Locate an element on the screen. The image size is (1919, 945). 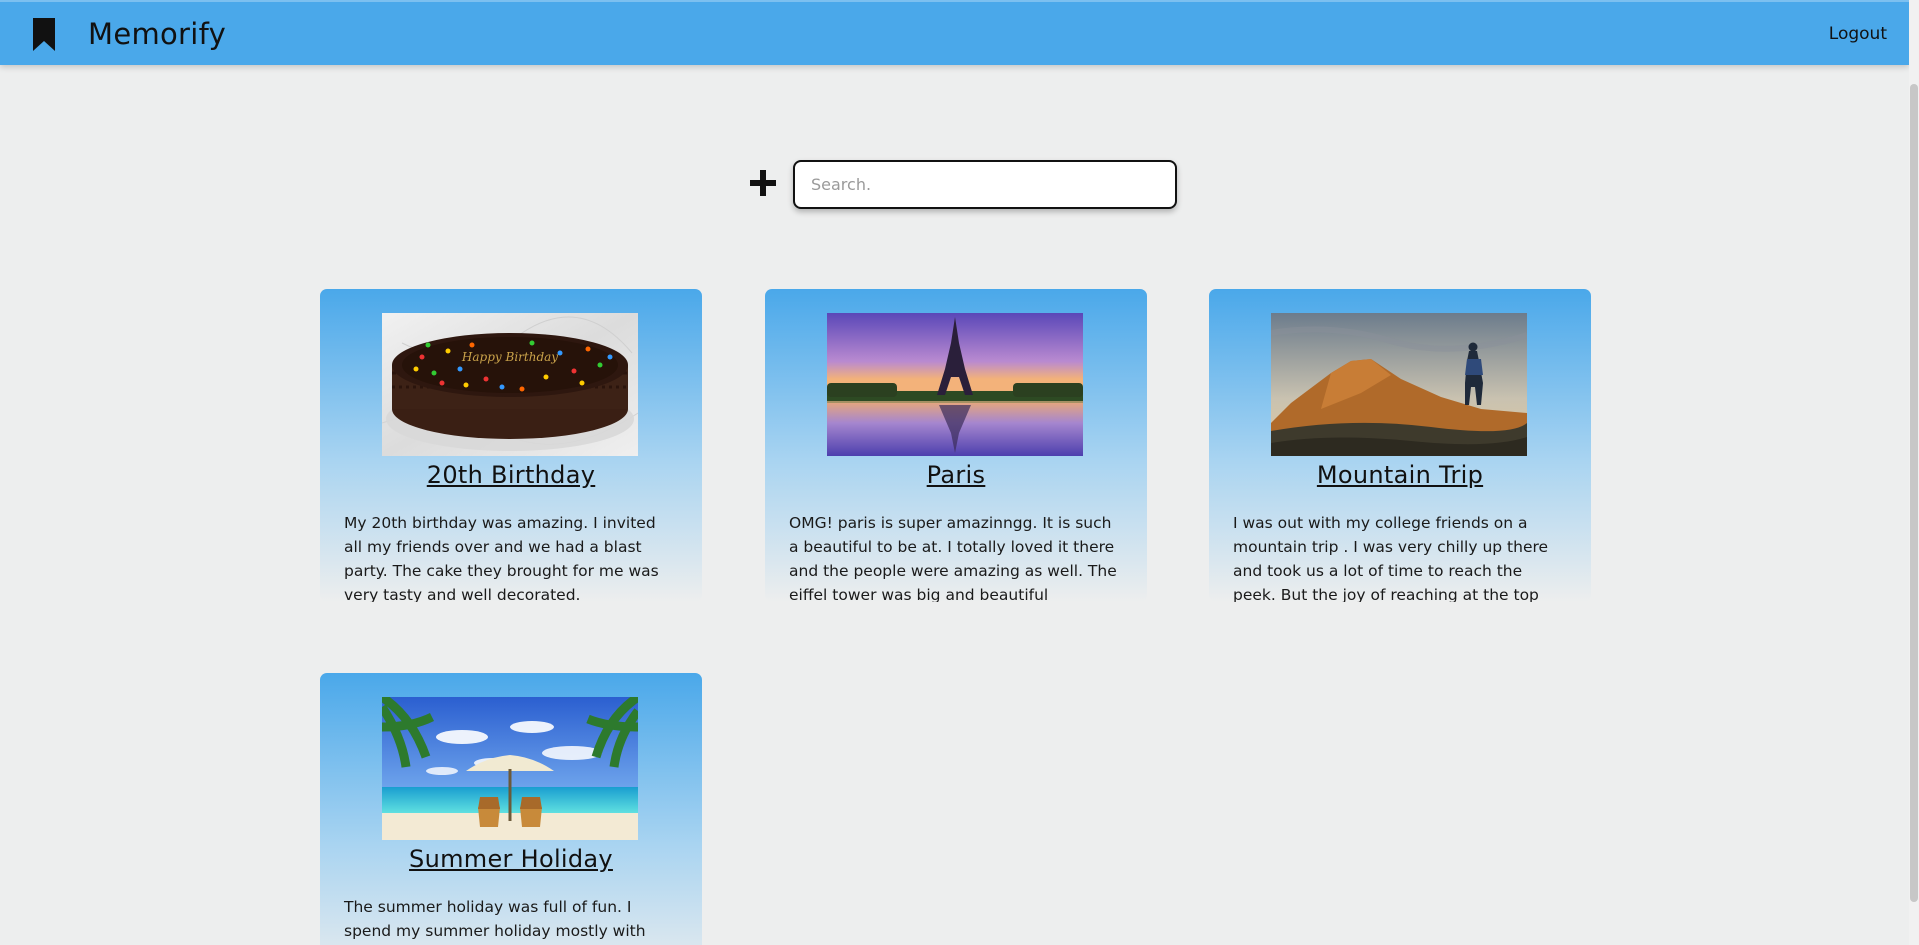
memory-image-birthday: Happy Birthday is located at coordinates (510, 384).